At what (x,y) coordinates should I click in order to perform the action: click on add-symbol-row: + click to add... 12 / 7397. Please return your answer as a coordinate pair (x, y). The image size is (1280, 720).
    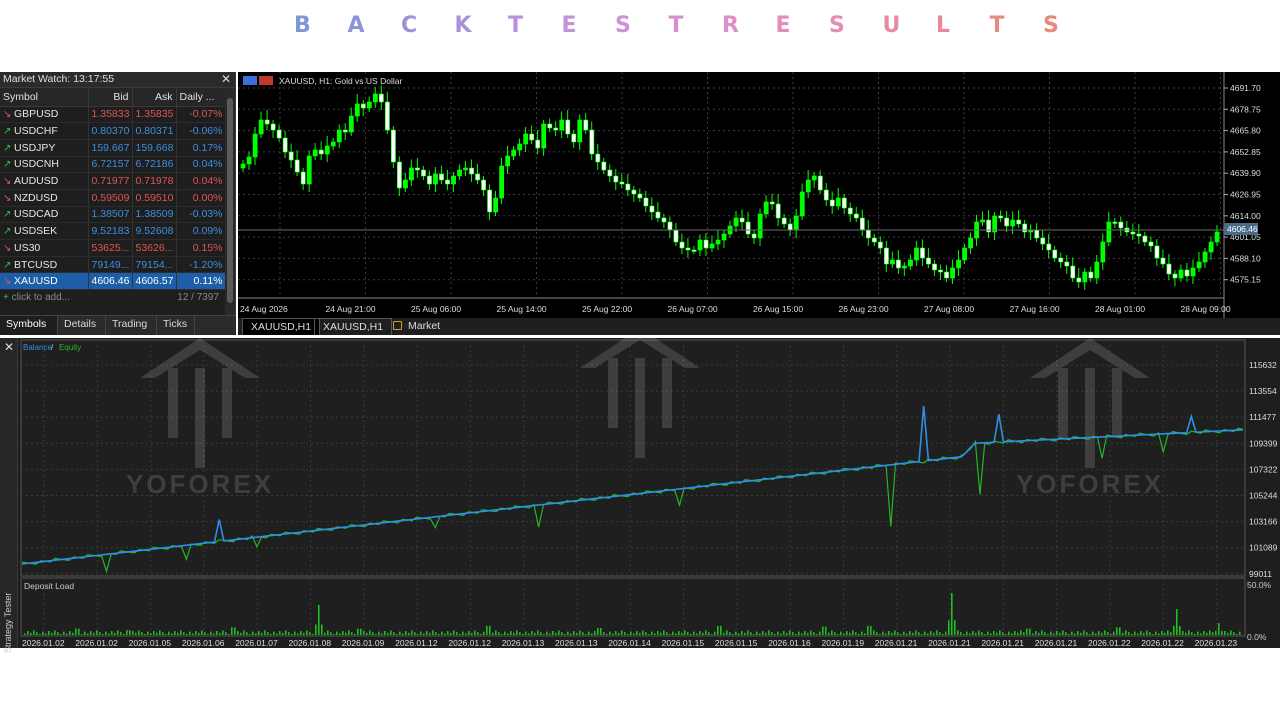
    Looking at the image, I should click on (117, 298).